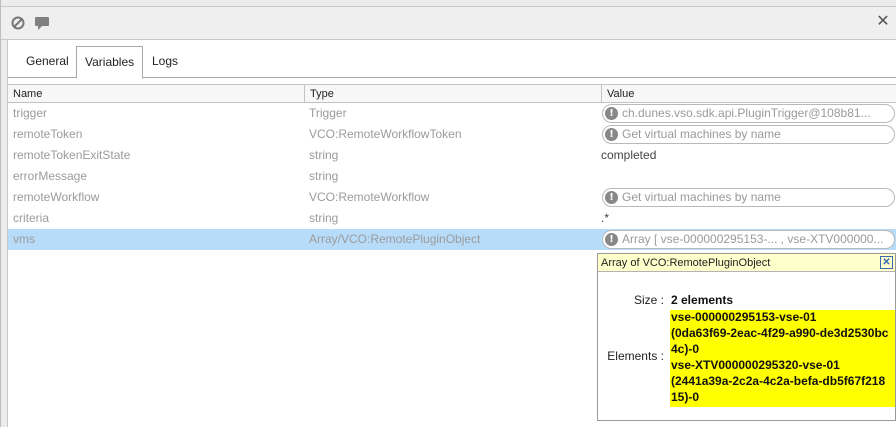 This screenshot has width=896, height=427. I want to click on variable-name: remoteToken, so click(48, 134).